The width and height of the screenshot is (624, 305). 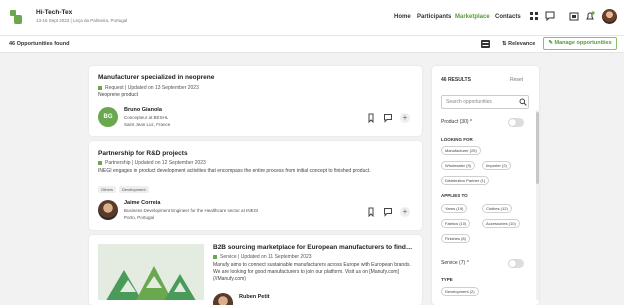 I want to click on tag: Development, so click(x=134, y=189).